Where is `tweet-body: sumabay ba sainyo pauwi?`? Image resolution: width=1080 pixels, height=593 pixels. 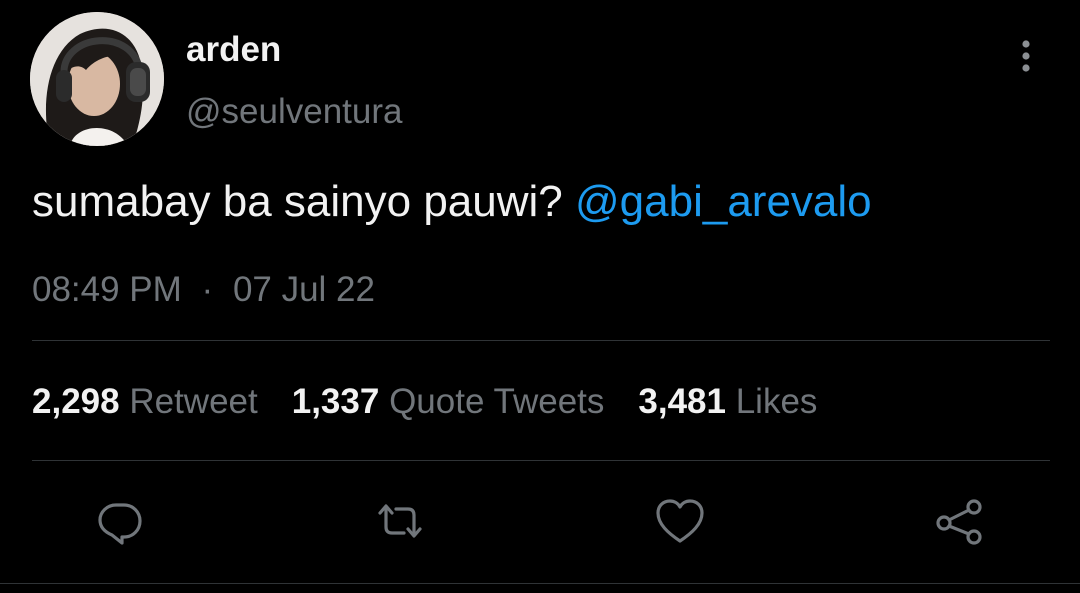 tweet-body: sumabay ba sainyo pauwi? is located at coordinates (303, 201).